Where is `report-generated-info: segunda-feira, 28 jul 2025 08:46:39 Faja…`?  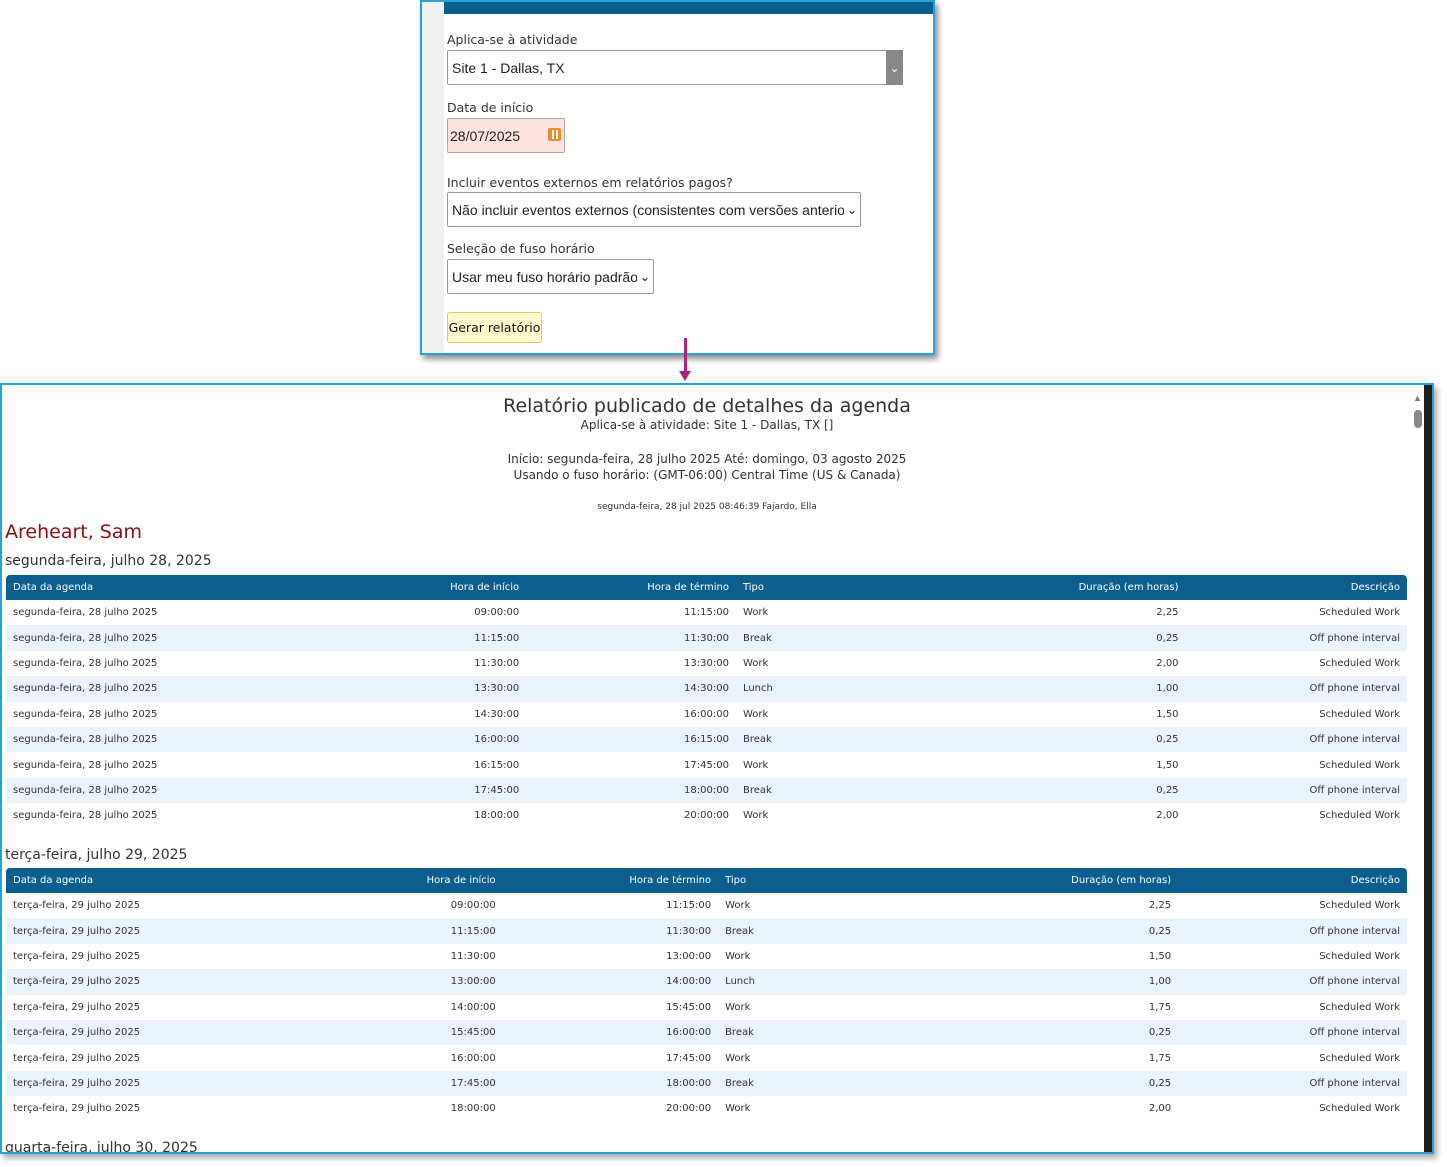 report-generated-info: segunda-feira, 28 jul 2025 08:46:39 Faja… is located at coordinates (707, 507).